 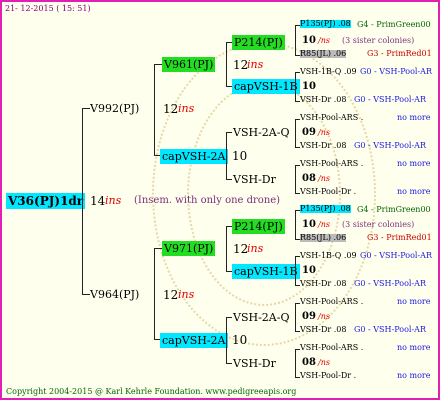 What do you see at coordinates (324, 178) in the screenshot?
I see `top-bb-ins-label: /ns` at bounding box center [324, 178].